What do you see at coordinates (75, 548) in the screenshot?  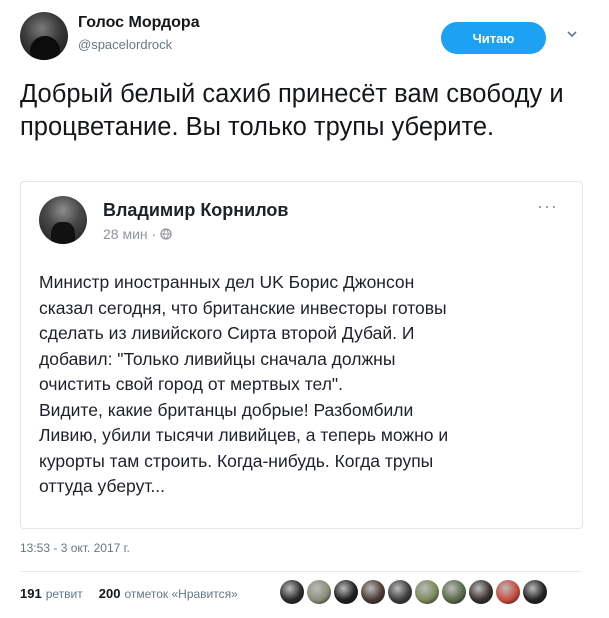 I see `tweet-timestamp: 13:53 - 3 окт. 2017 г.` at bounding box center [75, 548].